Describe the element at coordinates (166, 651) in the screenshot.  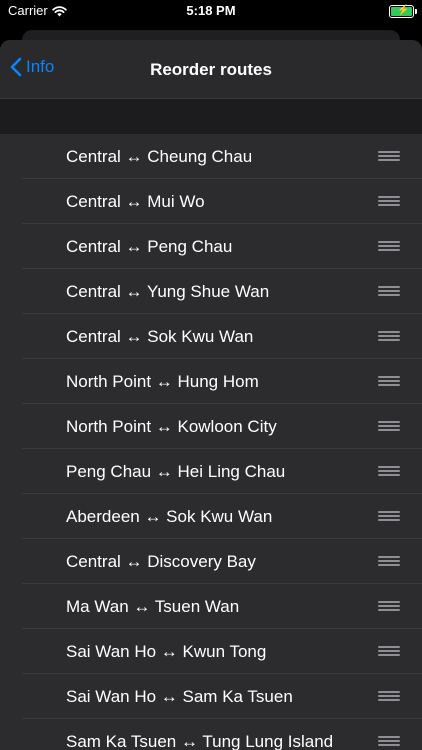
I see `route-label: Sai Wan Ho ↔ Kwun Tong` at that location.